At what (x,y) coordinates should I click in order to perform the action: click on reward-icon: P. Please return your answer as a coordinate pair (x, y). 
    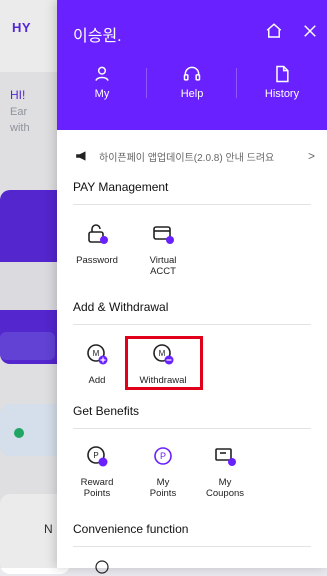
    Looking at the image, I should click on (97, 456).